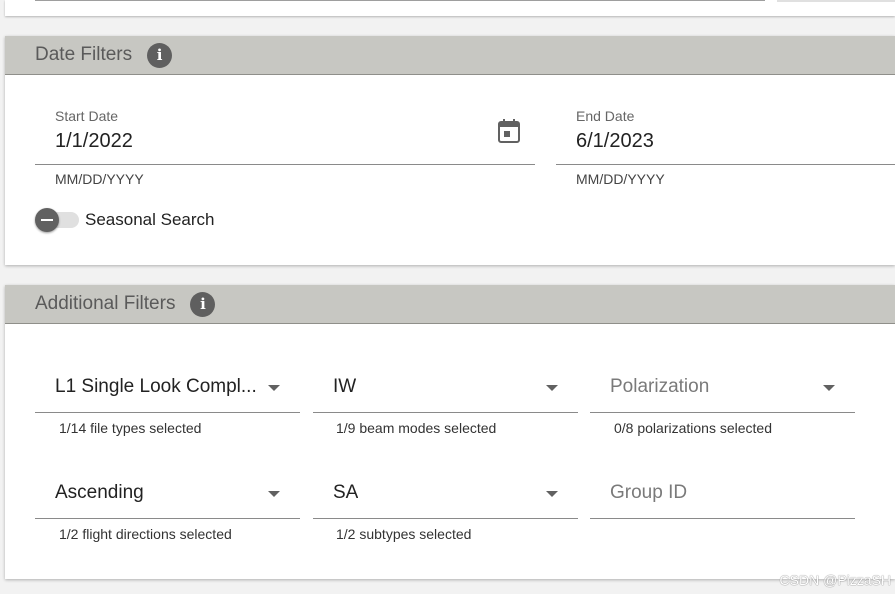  I want to click on beam-mode-hint: 1/9 beam modes selected, so click(416, 428).